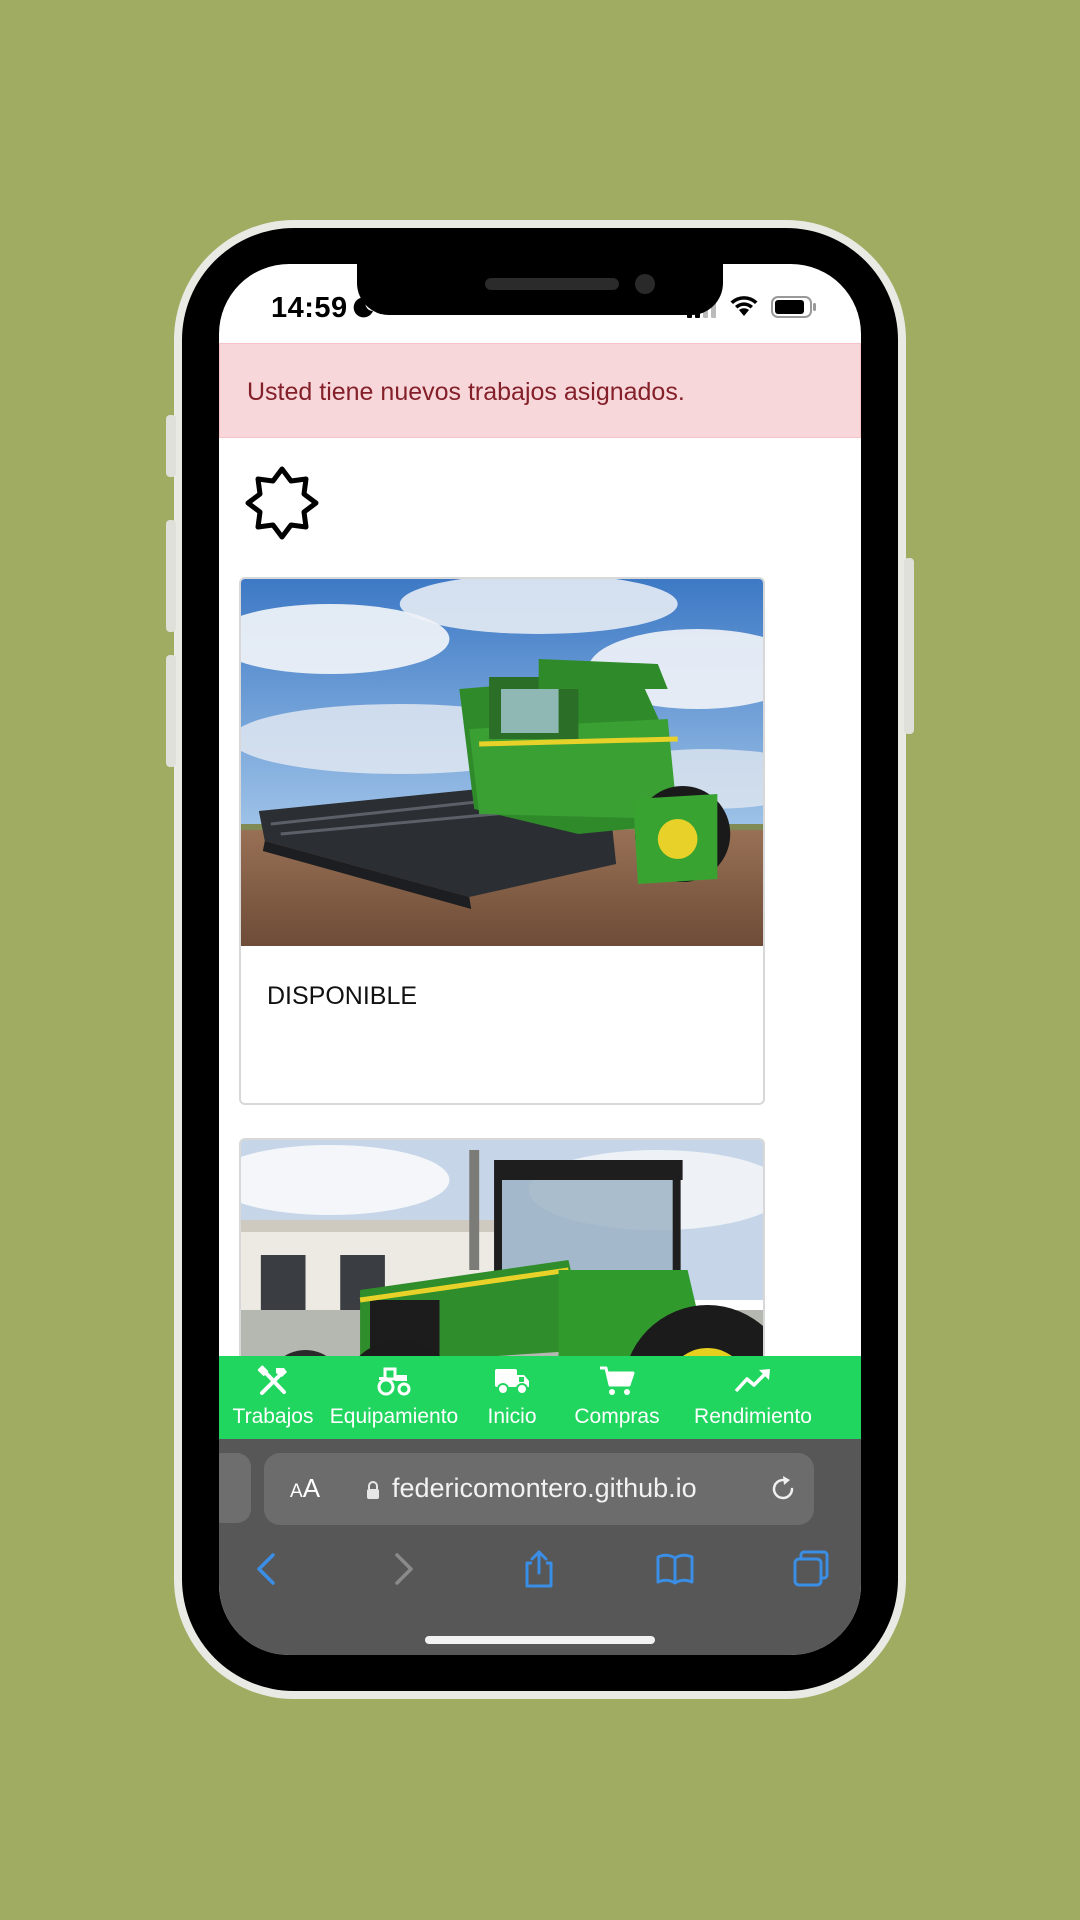 This screenshot has height=1920, width=1080. What do you see at coordinates (540, 1547) in the screenshot?
I see `browser-toolbar: AA federicomontero.github.io` at bounding box center [540, 1547].